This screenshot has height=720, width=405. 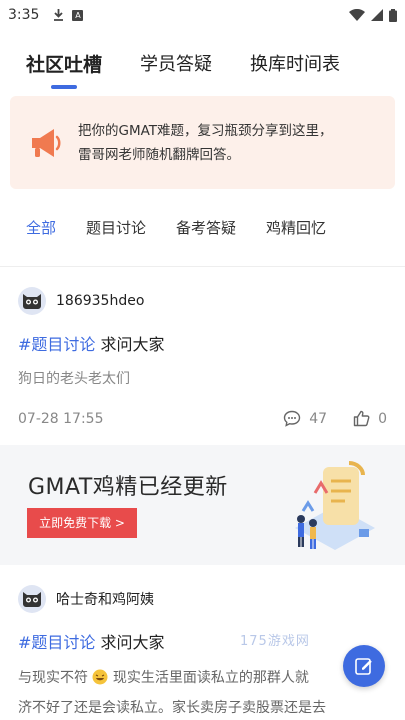 I want to click on post-header: 哈士奇和鸡阿姨, so click(x=202, y=599).